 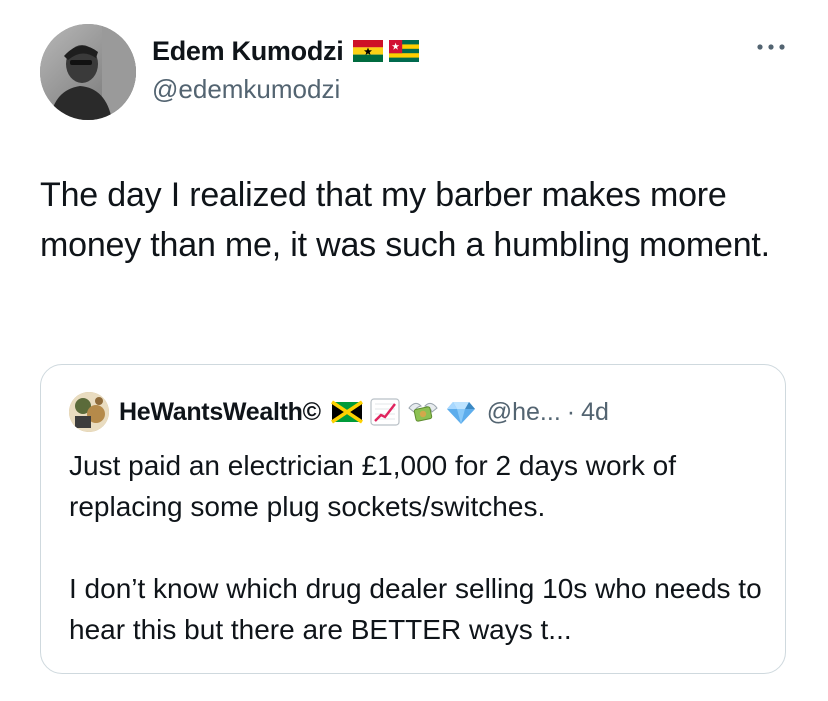 I want to click on quoted-author-avatar, so click(x=89, y=412).